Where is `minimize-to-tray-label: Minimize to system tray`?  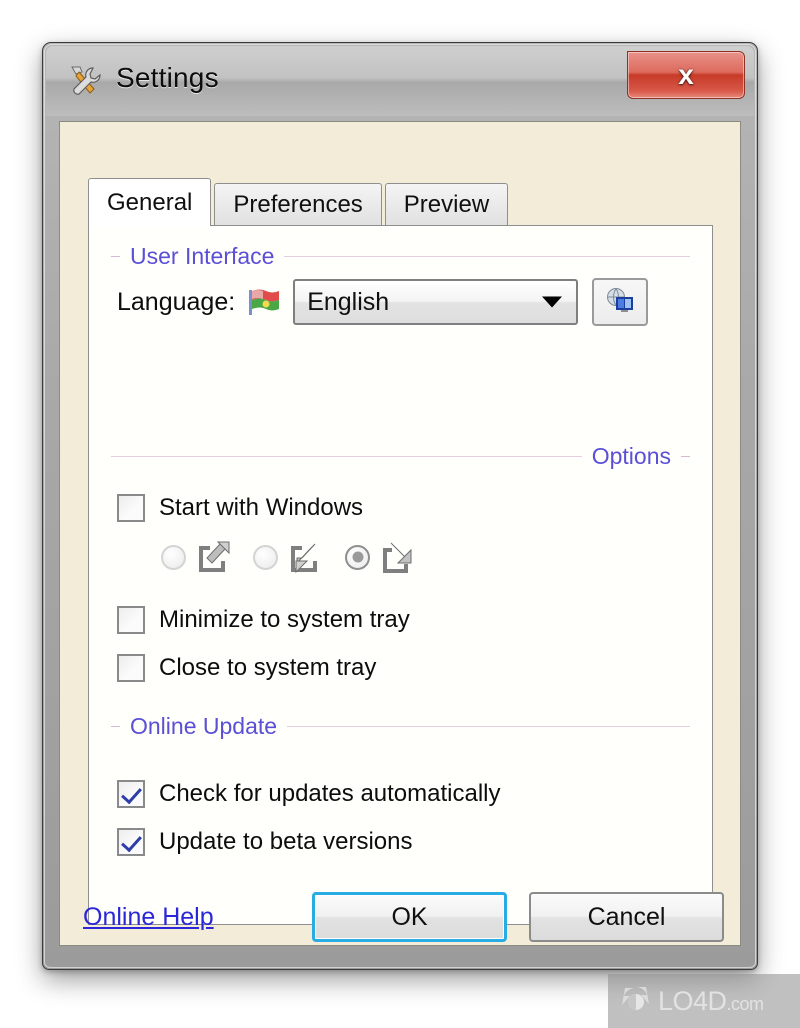 minimize-to-tray-label: Minimize to system tray is located at coordinates (284, 619).